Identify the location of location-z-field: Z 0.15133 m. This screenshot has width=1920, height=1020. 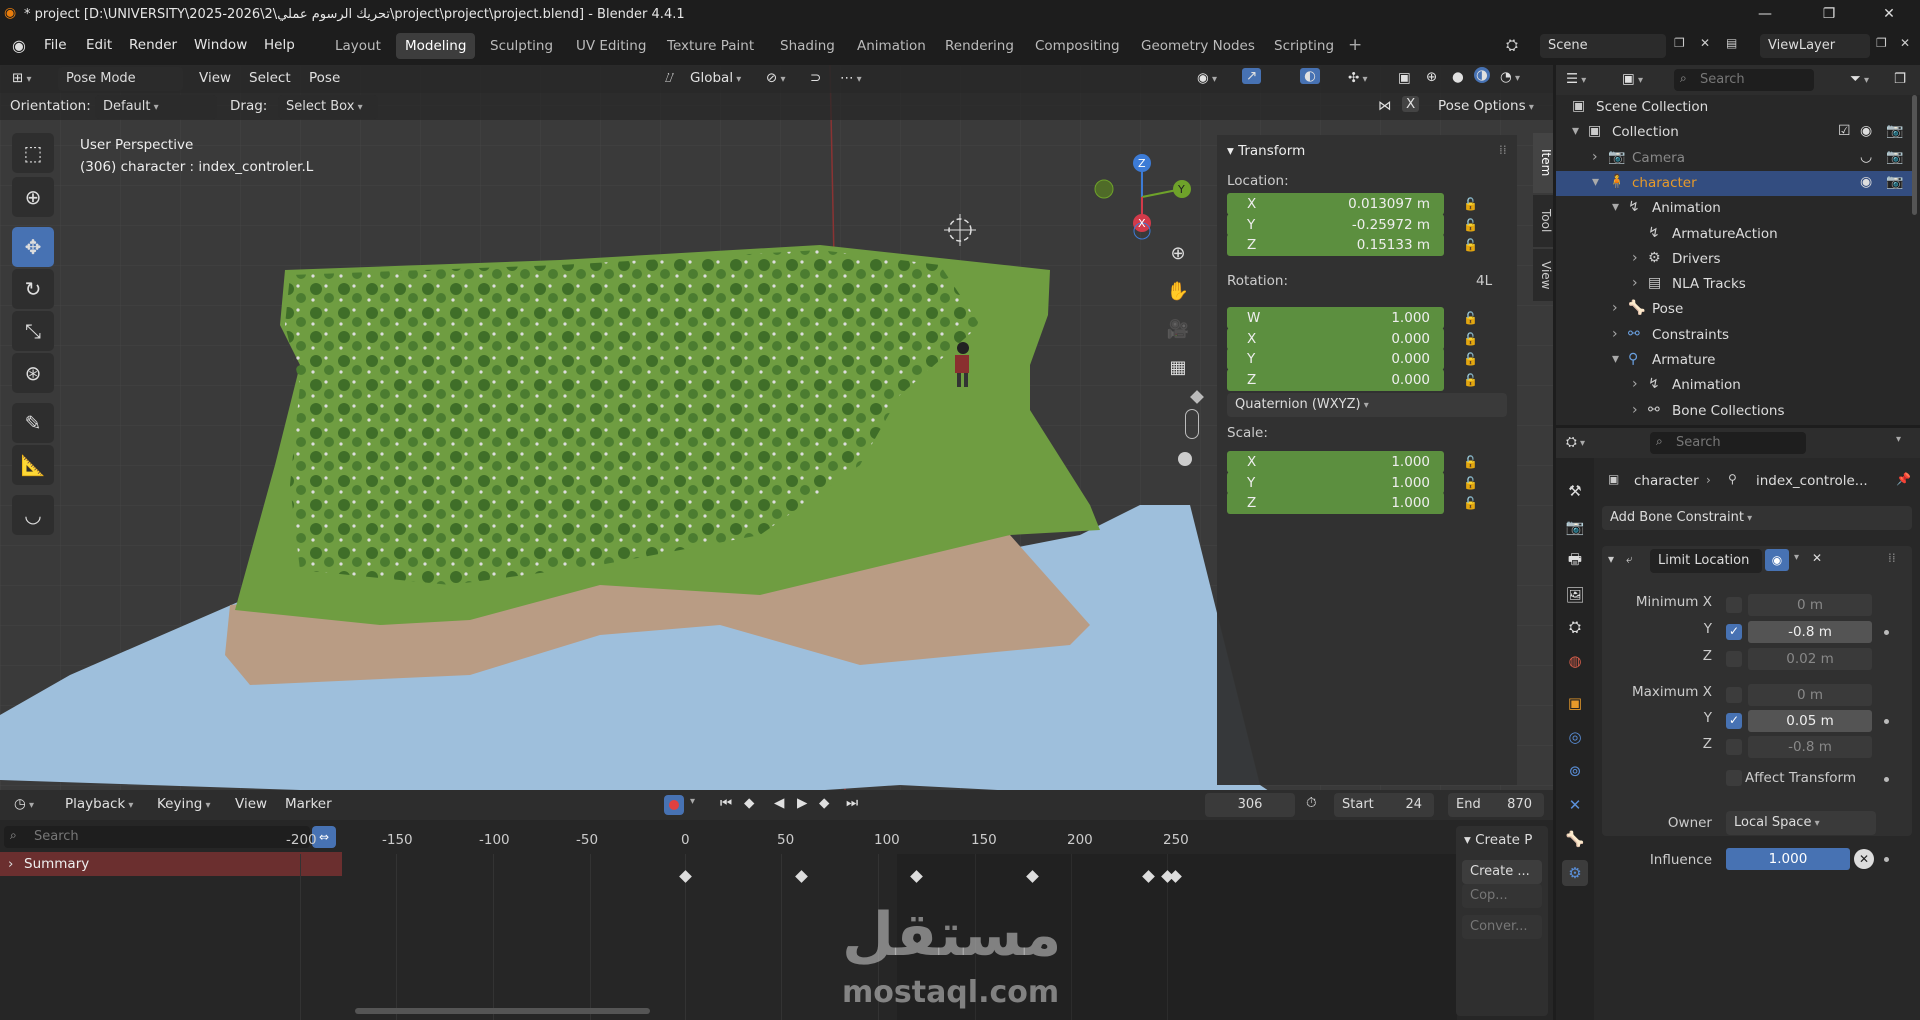
(1335, 245).